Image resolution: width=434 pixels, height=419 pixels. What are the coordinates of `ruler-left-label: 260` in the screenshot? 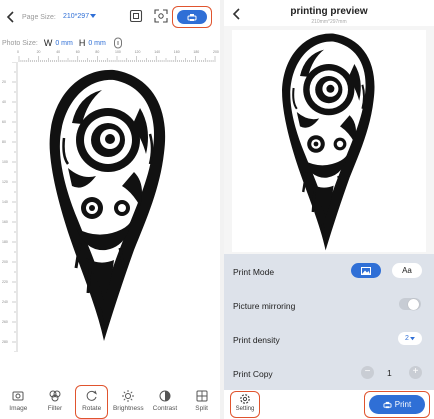 It's located at (5, 322).